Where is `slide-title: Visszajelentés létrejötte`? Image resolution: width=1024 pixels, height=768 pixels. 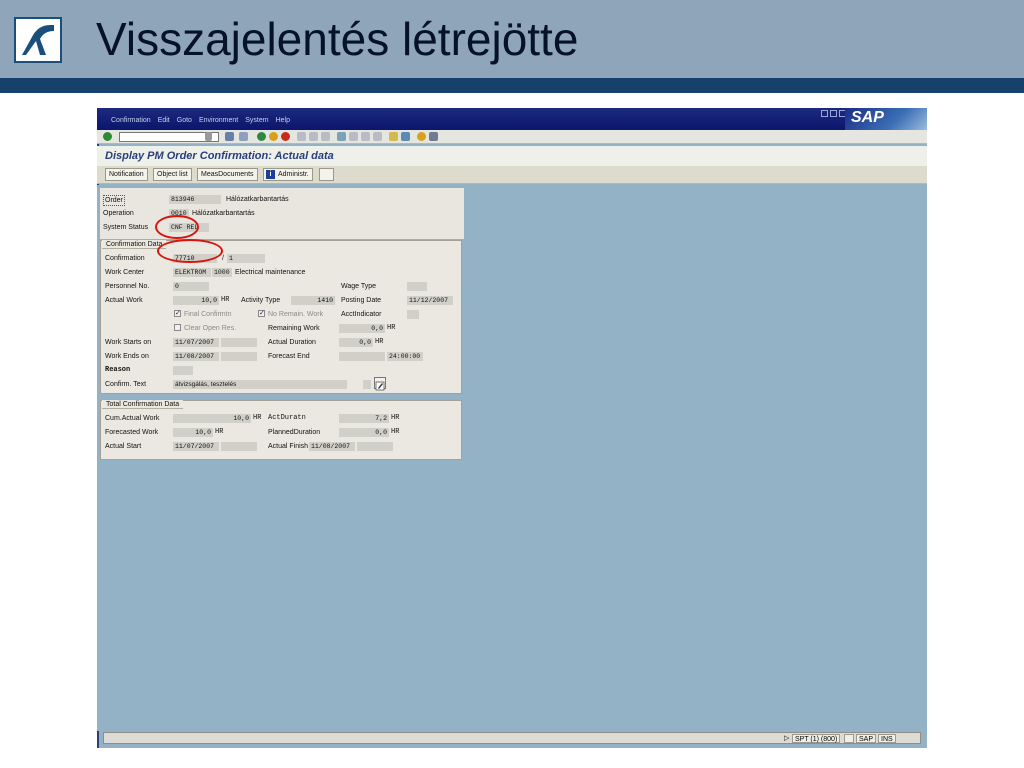
slide-title: Visszajelentés létrejötte is located at coordinates (337, 39).